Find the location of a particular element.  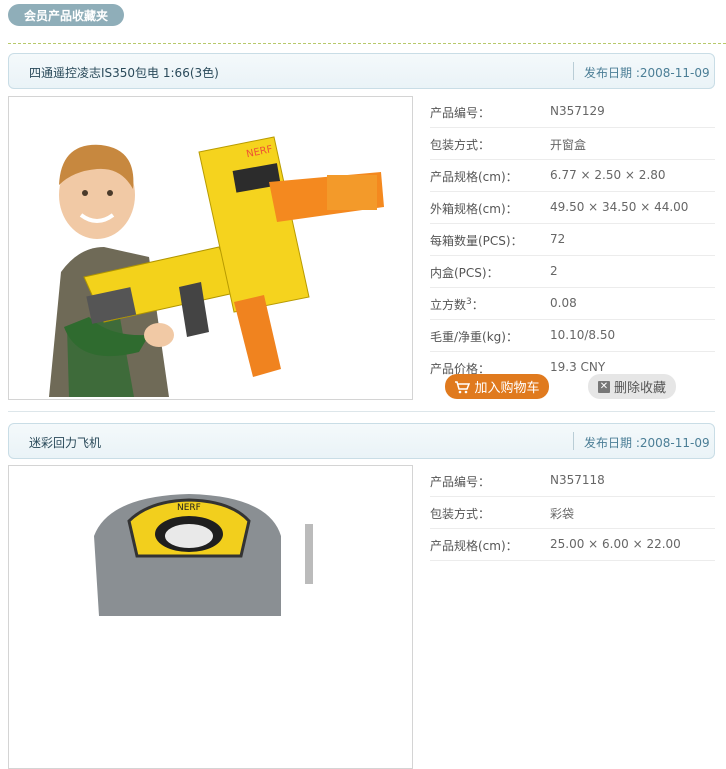

product-code: N357129 is located at coordinates (577, 111).